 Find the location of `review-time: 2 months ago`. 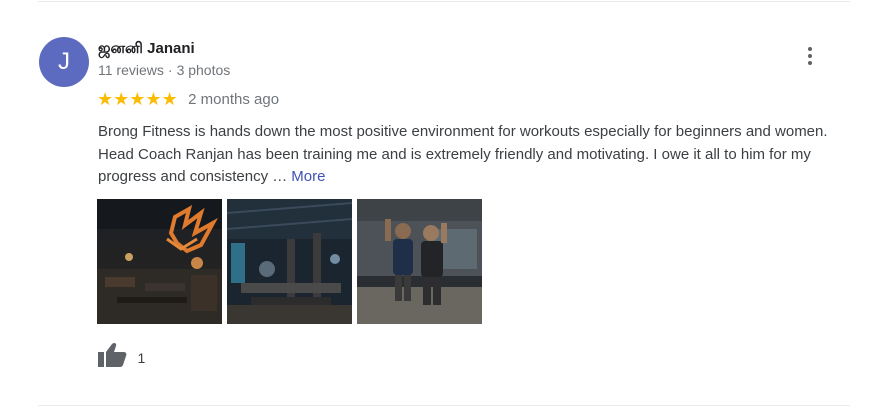

review-time: 2 months ago is located at coordinates (234, 99).